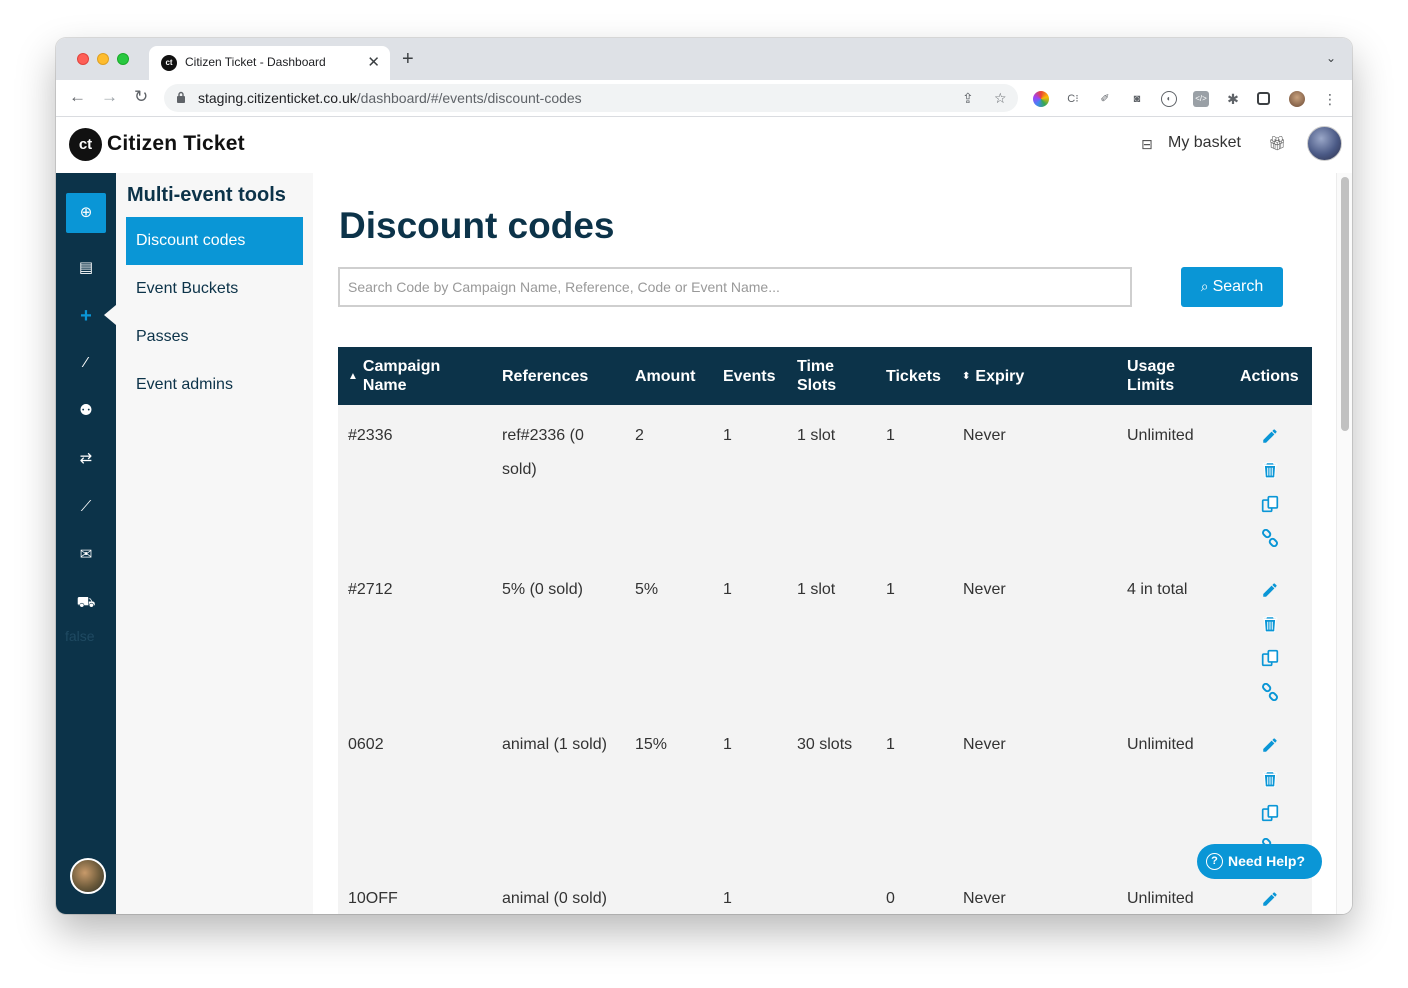 The width and height of the screenshot is (1408, 988). Describe the element at coordinates (103, 59) in the screenshot. I see `minimize-window-button` at that location.